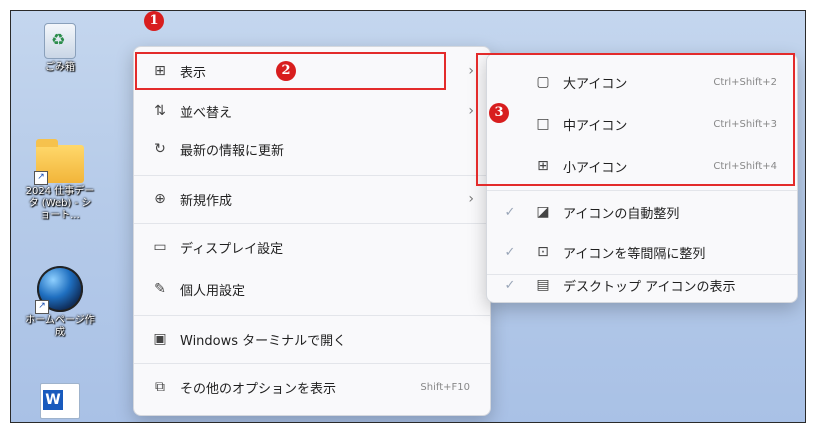 The width and height of the screenshot is (818, 425). What do you see at coordinates (312, 289) in the screenshot?
I see `menu-item-personalize: ✎ 個人用設定` at bounding box center [312, 289].